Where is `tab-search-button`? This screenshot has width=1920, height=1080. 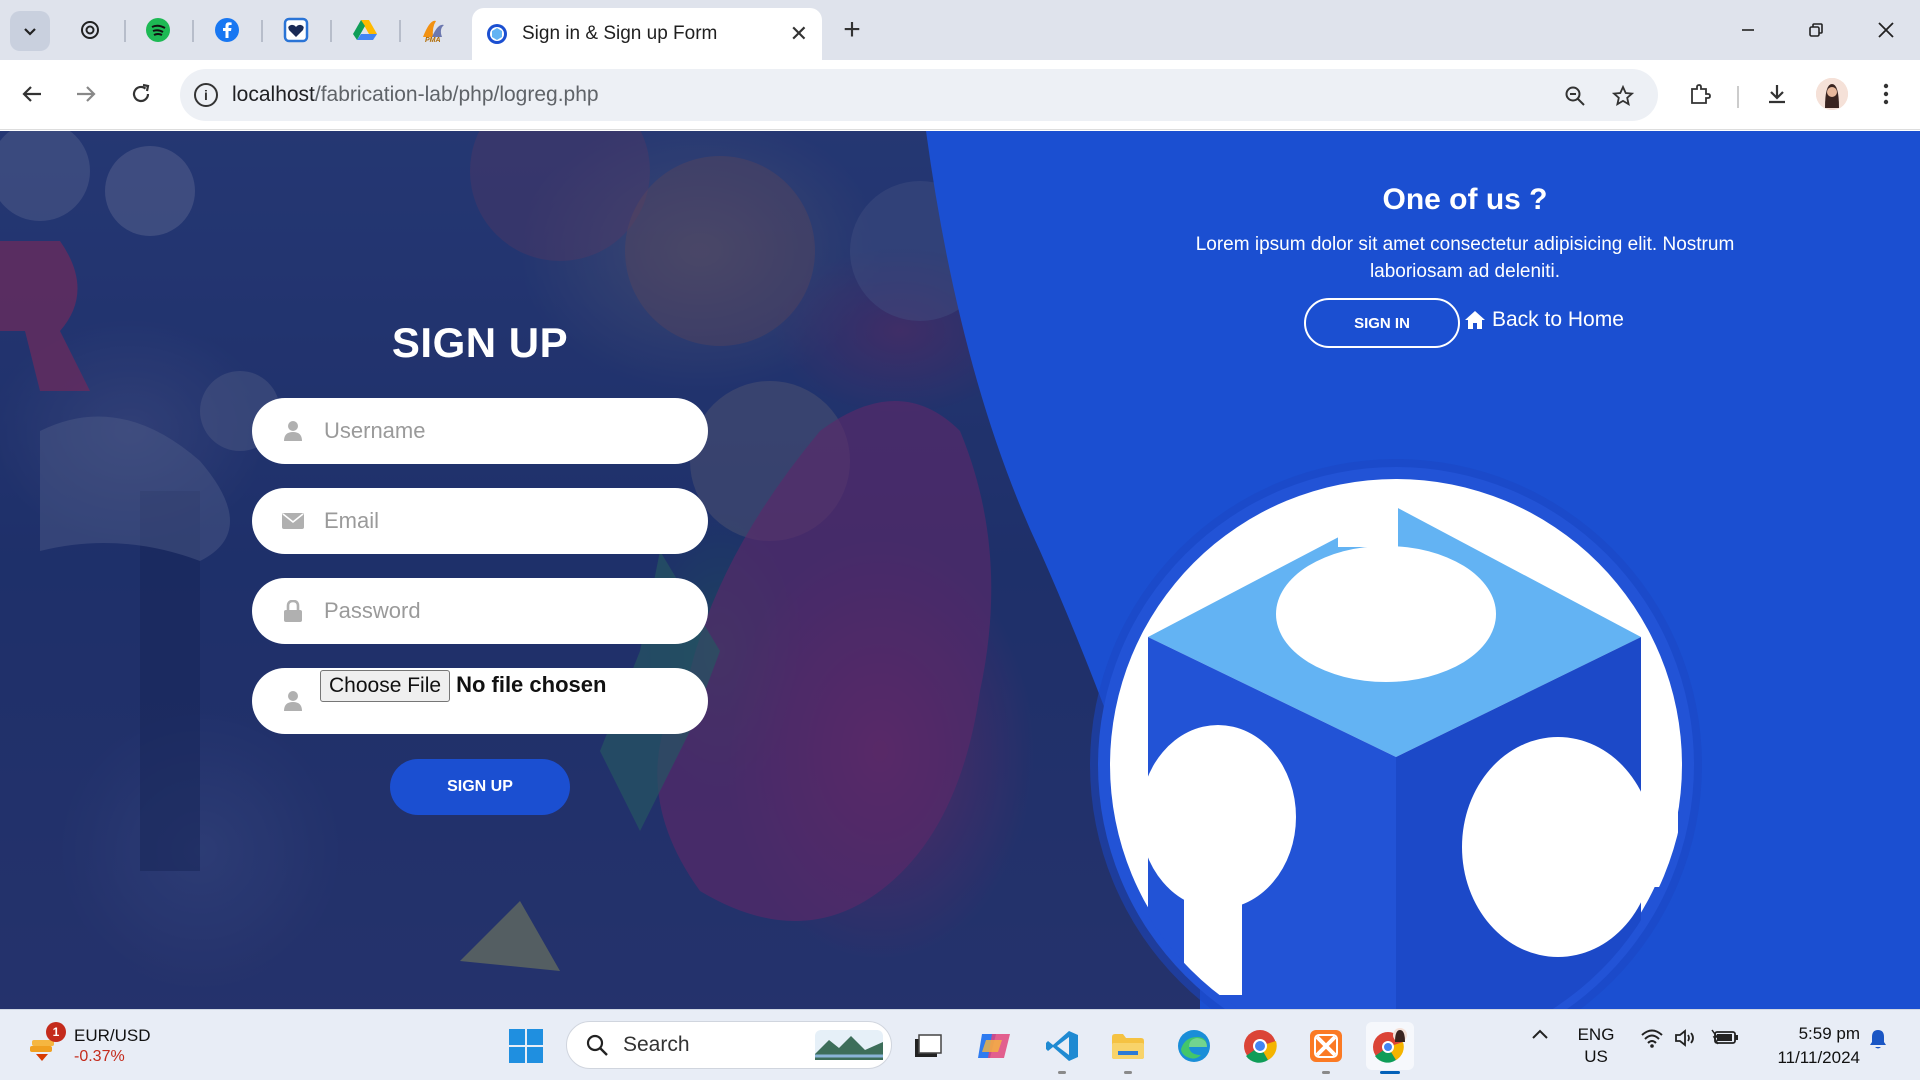 tab-search-button is located at coordinates (30, 31).